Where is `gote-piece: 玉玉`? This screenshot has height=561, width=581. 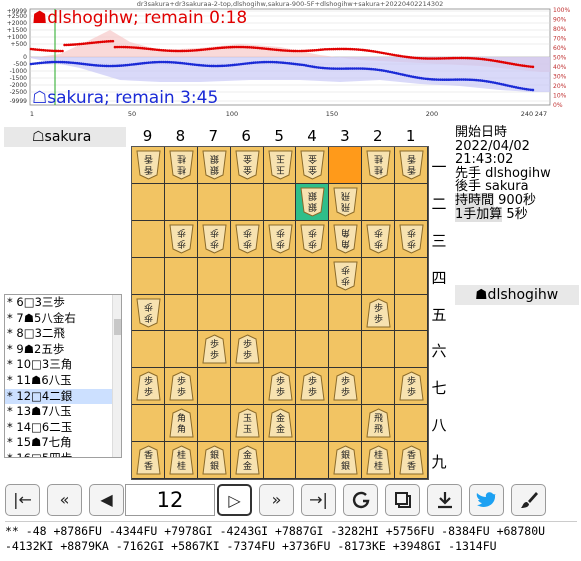 gote-piece: 玉玉 is located at coordinates (280, 165).